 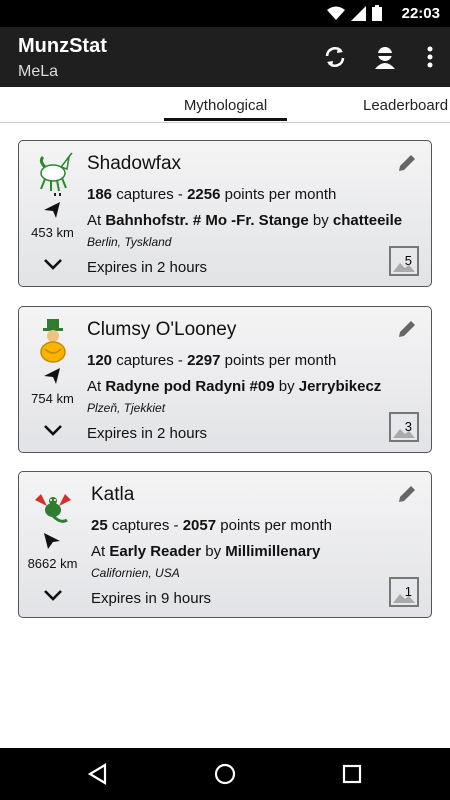 What do you see at coordinates (135, 573) in the screenshot?
I see `place: Californien, USA` at bounding box center [135, 573].